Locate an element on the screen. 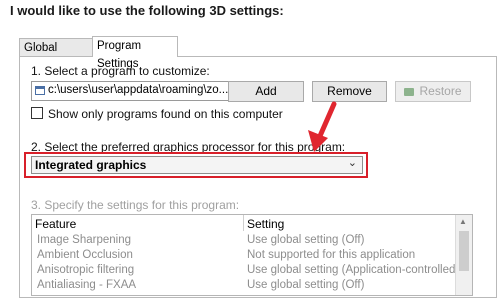 The height and width of the screenshot is (298, 500). step1-label: 1. Select a program to customize: is located at coordinates (120, 71).